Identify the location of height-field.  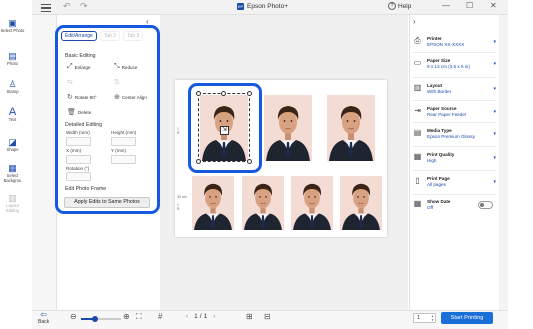
(123, 141).